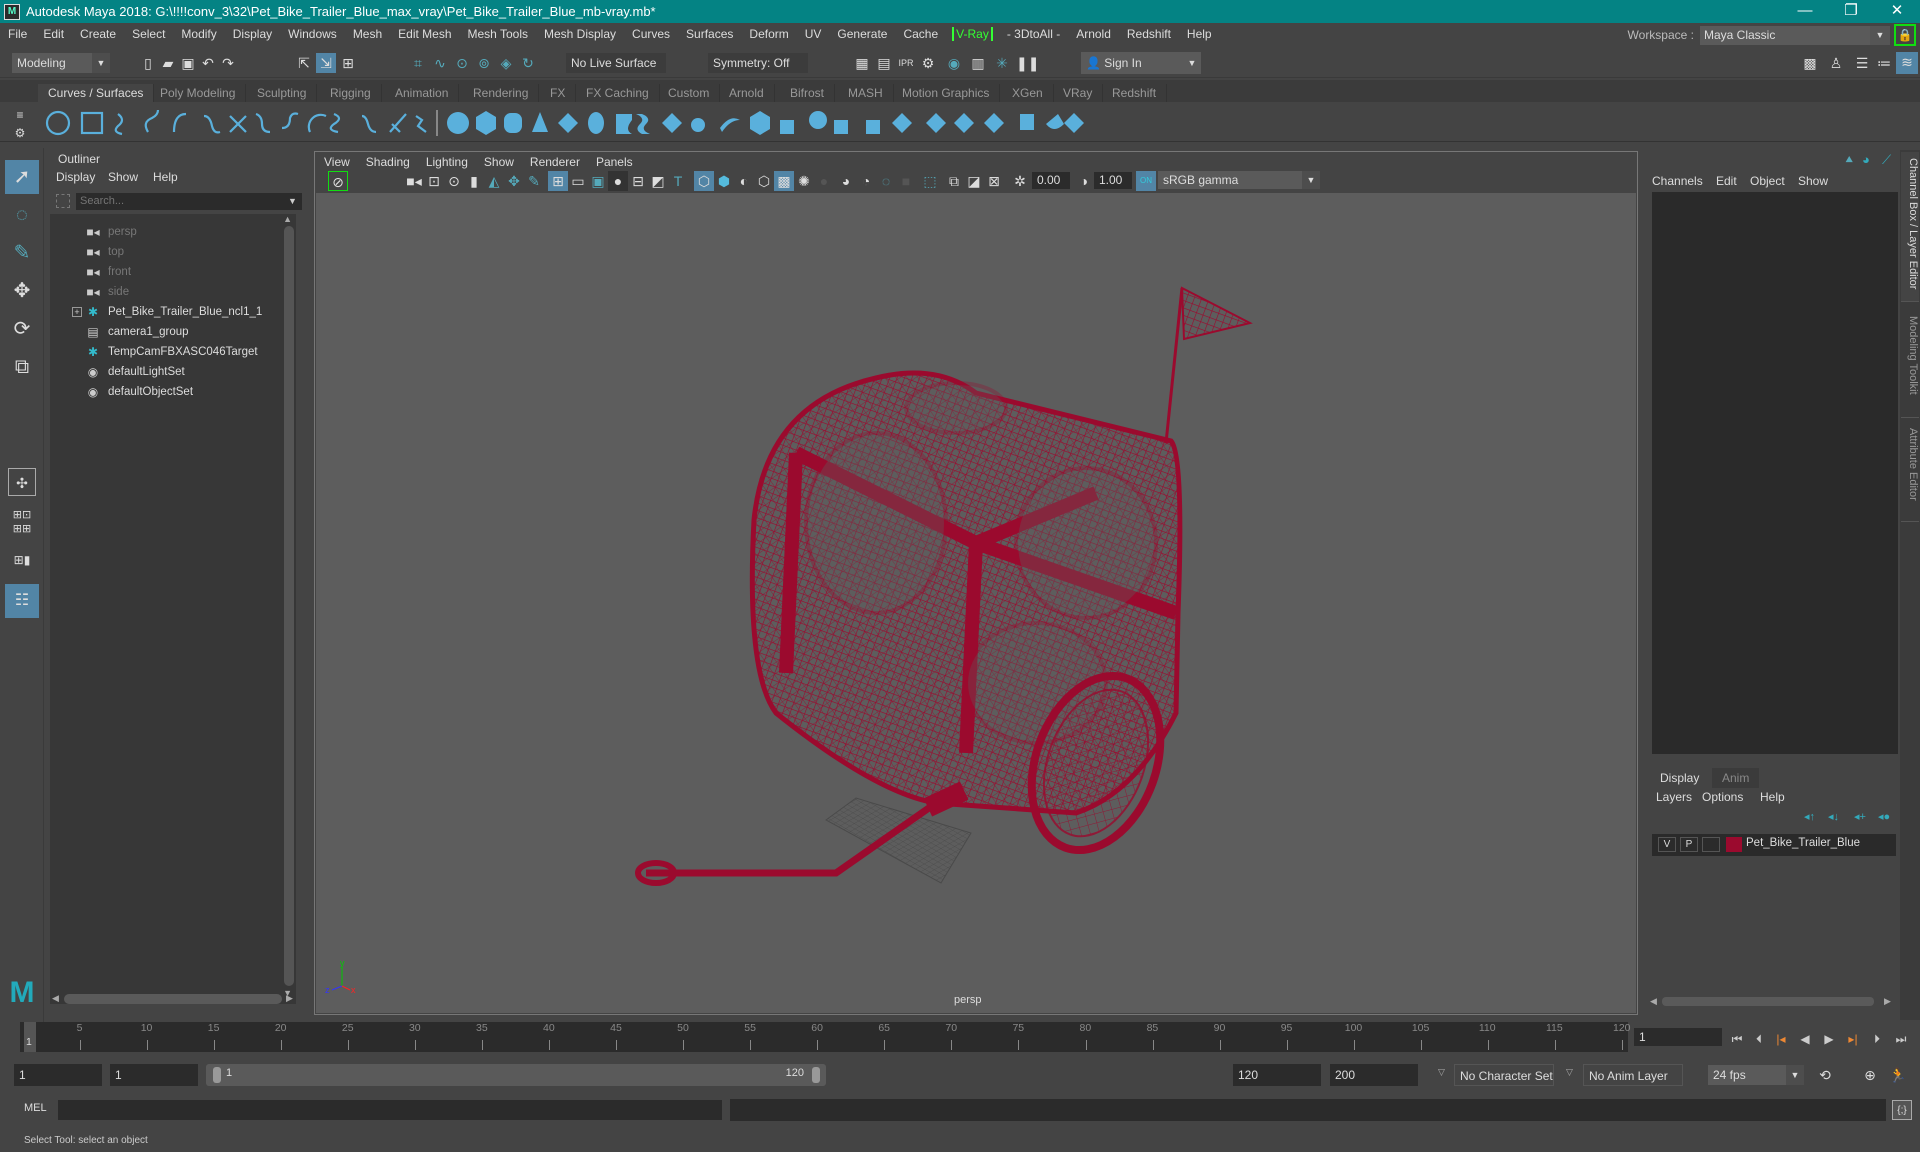 The image size is (1920, 1152). Describe the element at coordinates (418, 63) in the screenshot. I see `snap-grid-icon: ⌗` at that location.